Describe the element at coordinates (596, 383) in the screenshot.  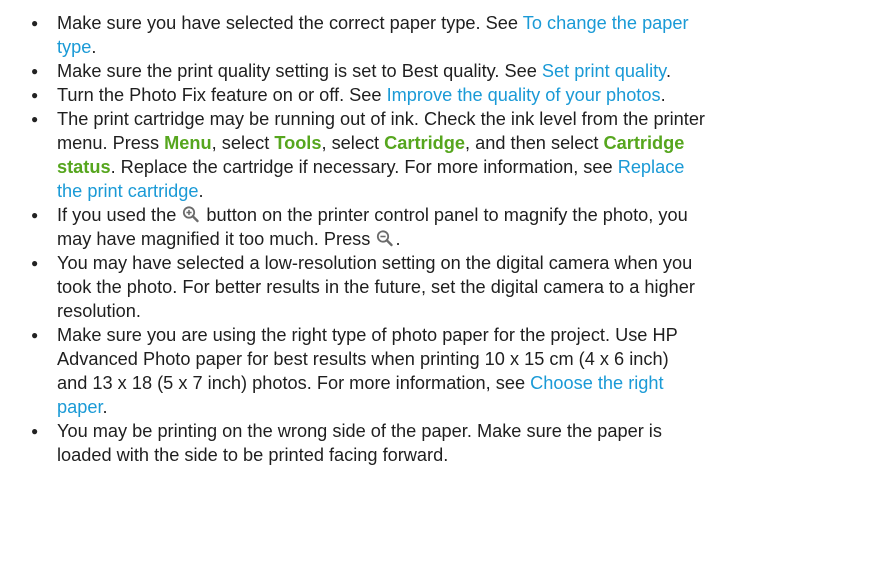
I see `link-choose-right-paper: Choose the right` at that location.